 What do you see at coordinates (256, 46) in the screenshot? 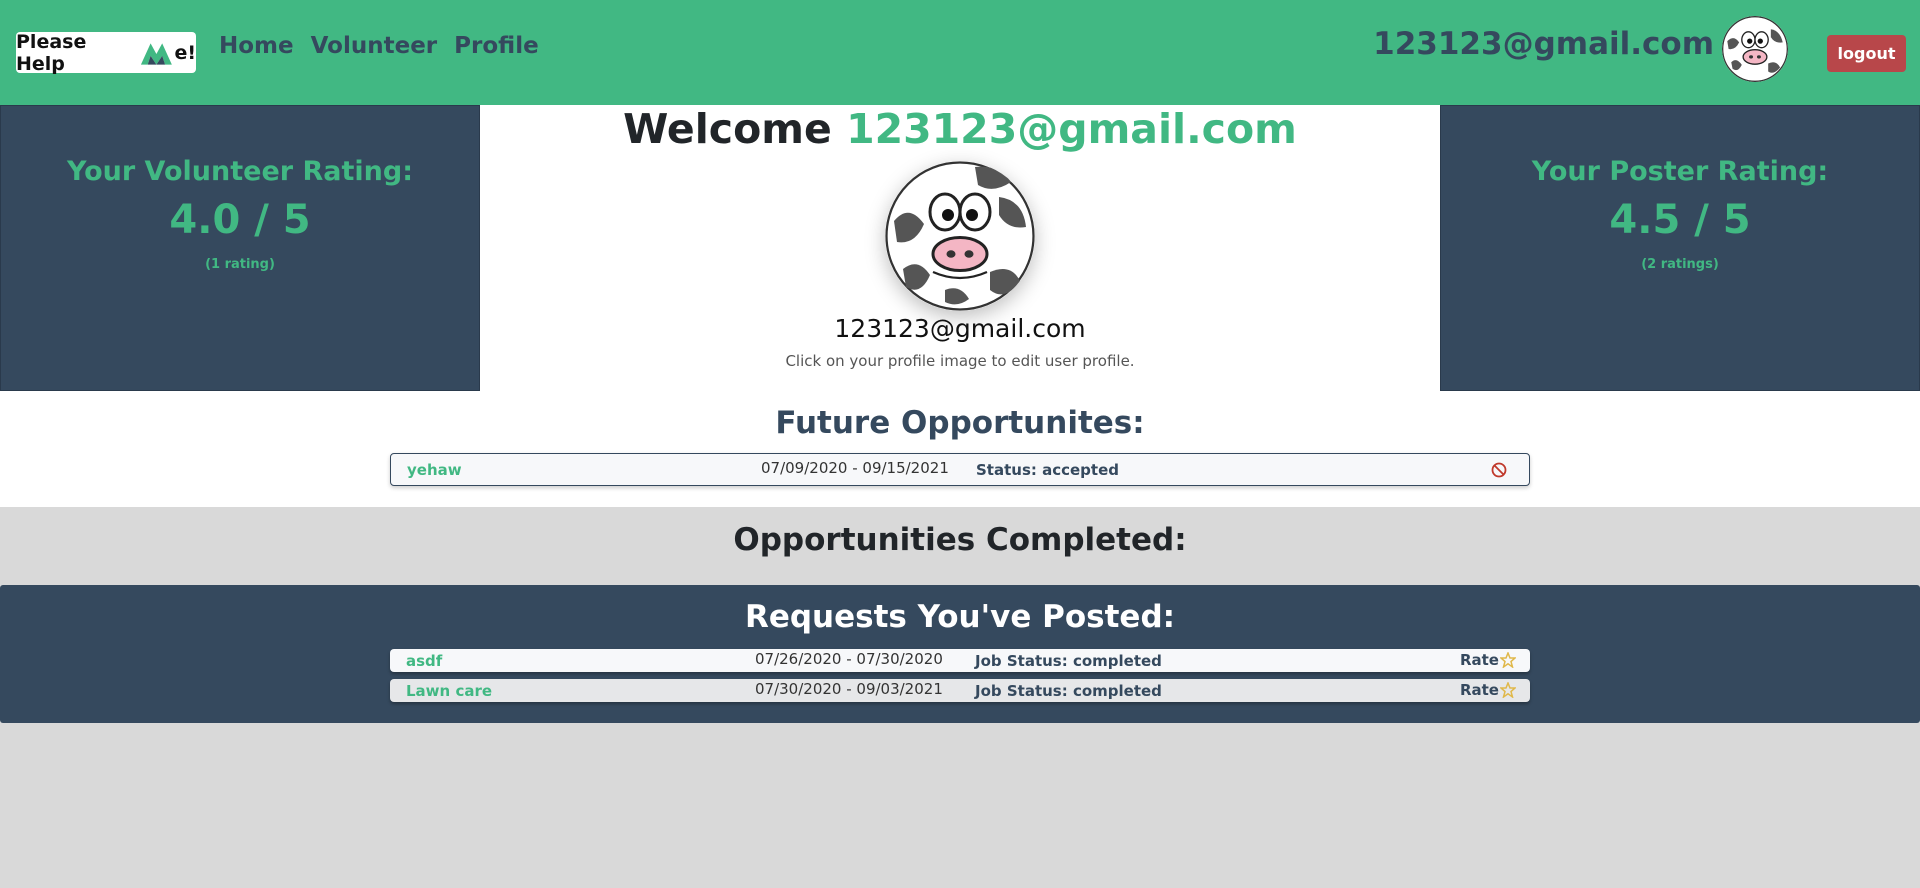
I see `nav-link-home: Home` at bounding box center [256, 46].